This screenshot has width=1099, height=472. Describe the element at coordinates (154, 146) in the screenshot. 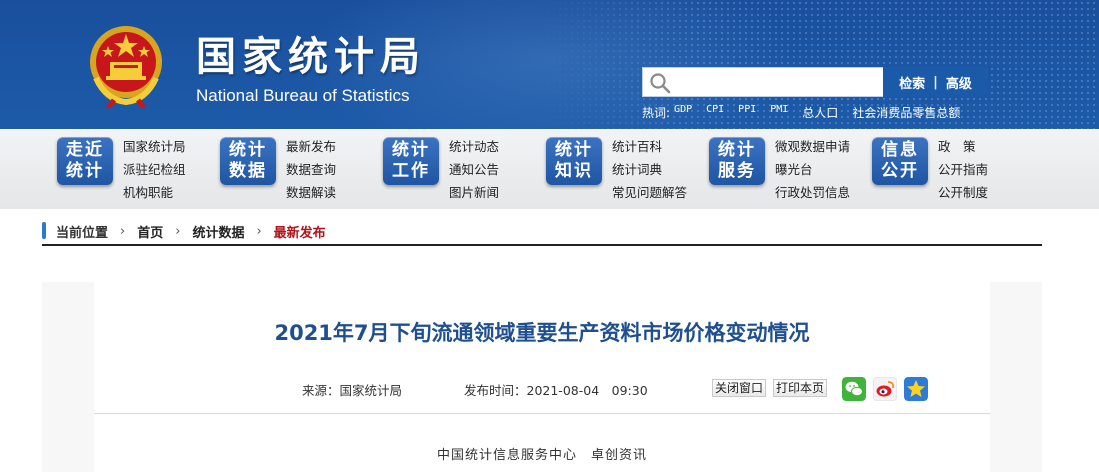

I see `nav-link: 国家统计局` at that location.